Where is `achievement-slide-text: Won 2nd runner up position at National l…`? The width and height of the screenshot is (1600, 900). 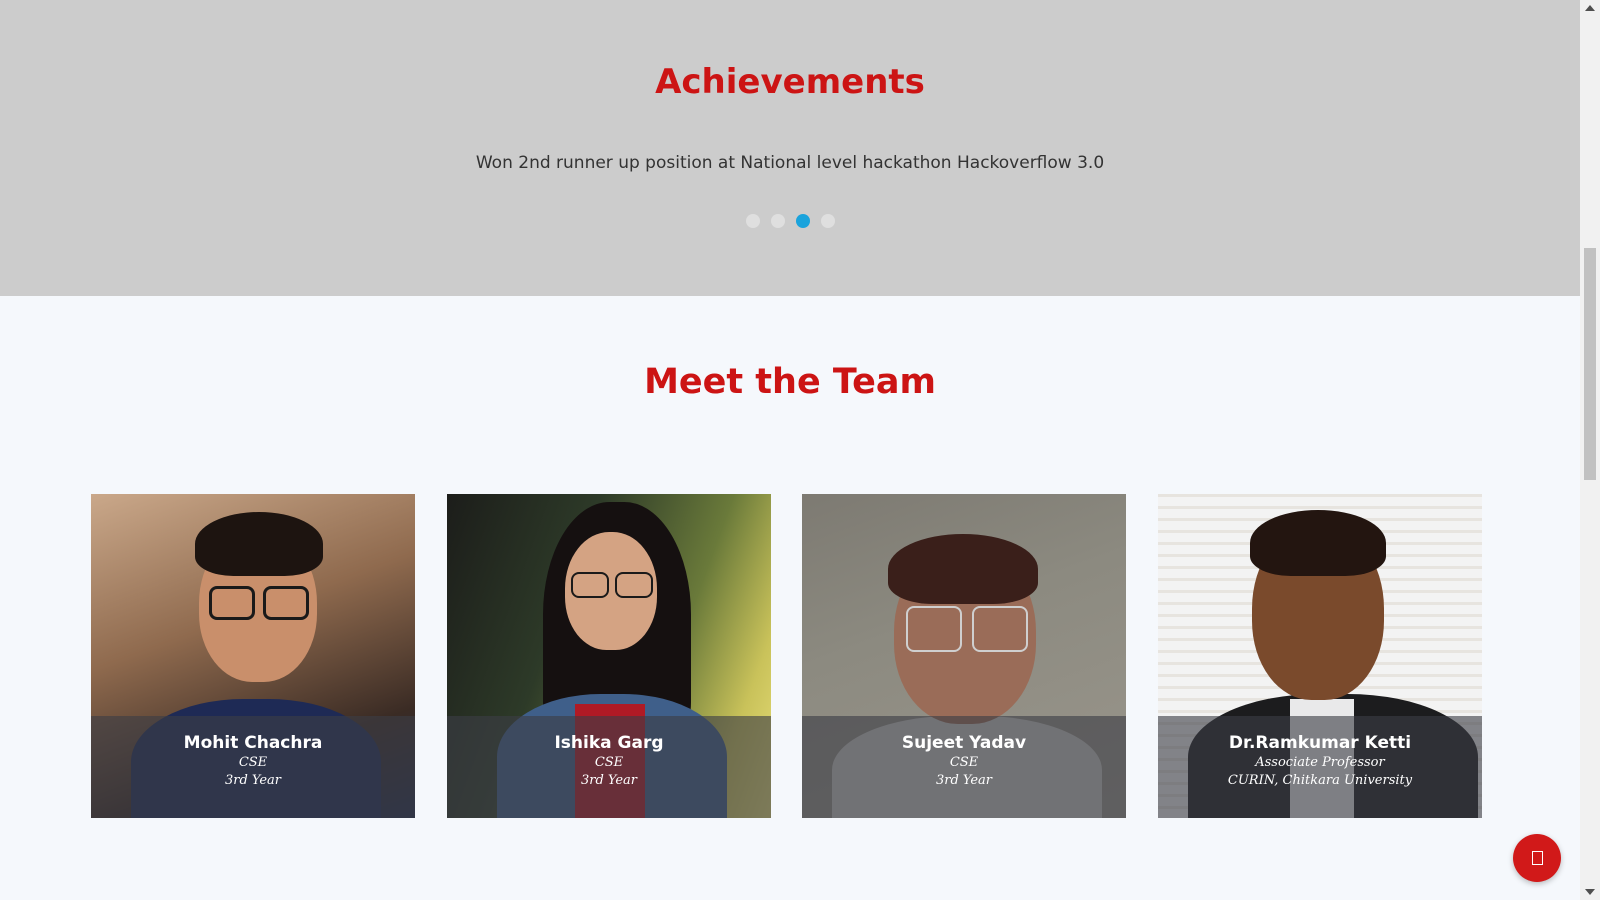
achievement-slide-text: Won 2nd runner up position at National l… is located at coordinates (790, 163).